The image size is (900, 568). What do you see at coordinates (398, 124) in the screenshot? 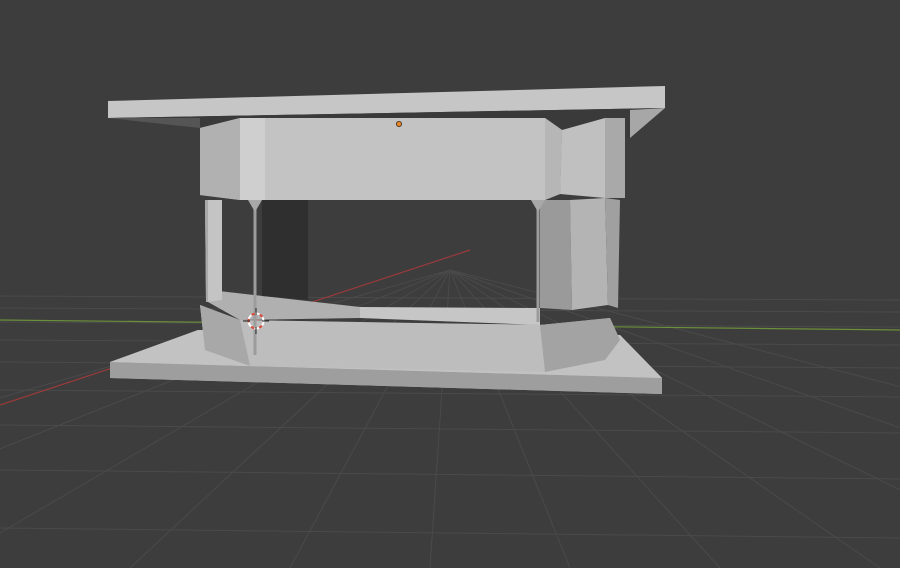
I see `object-origin-icon` at bounding box center [398, 124].